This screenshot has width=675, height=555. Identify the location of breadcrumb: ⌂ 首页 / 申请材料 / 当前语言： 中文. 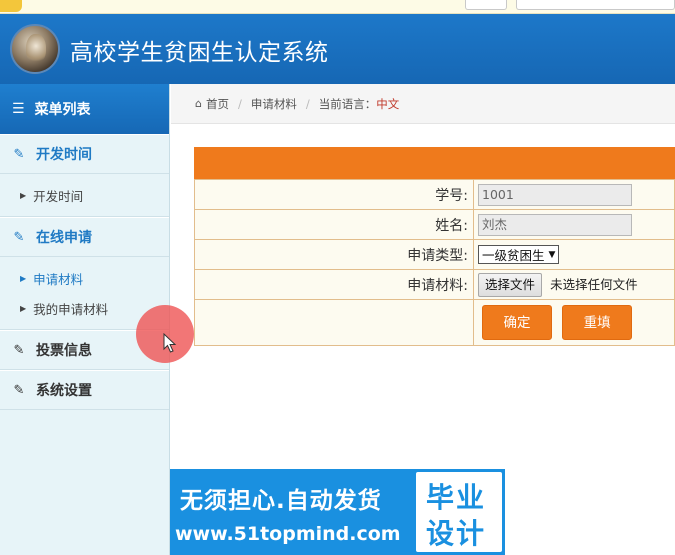
(423, 104).